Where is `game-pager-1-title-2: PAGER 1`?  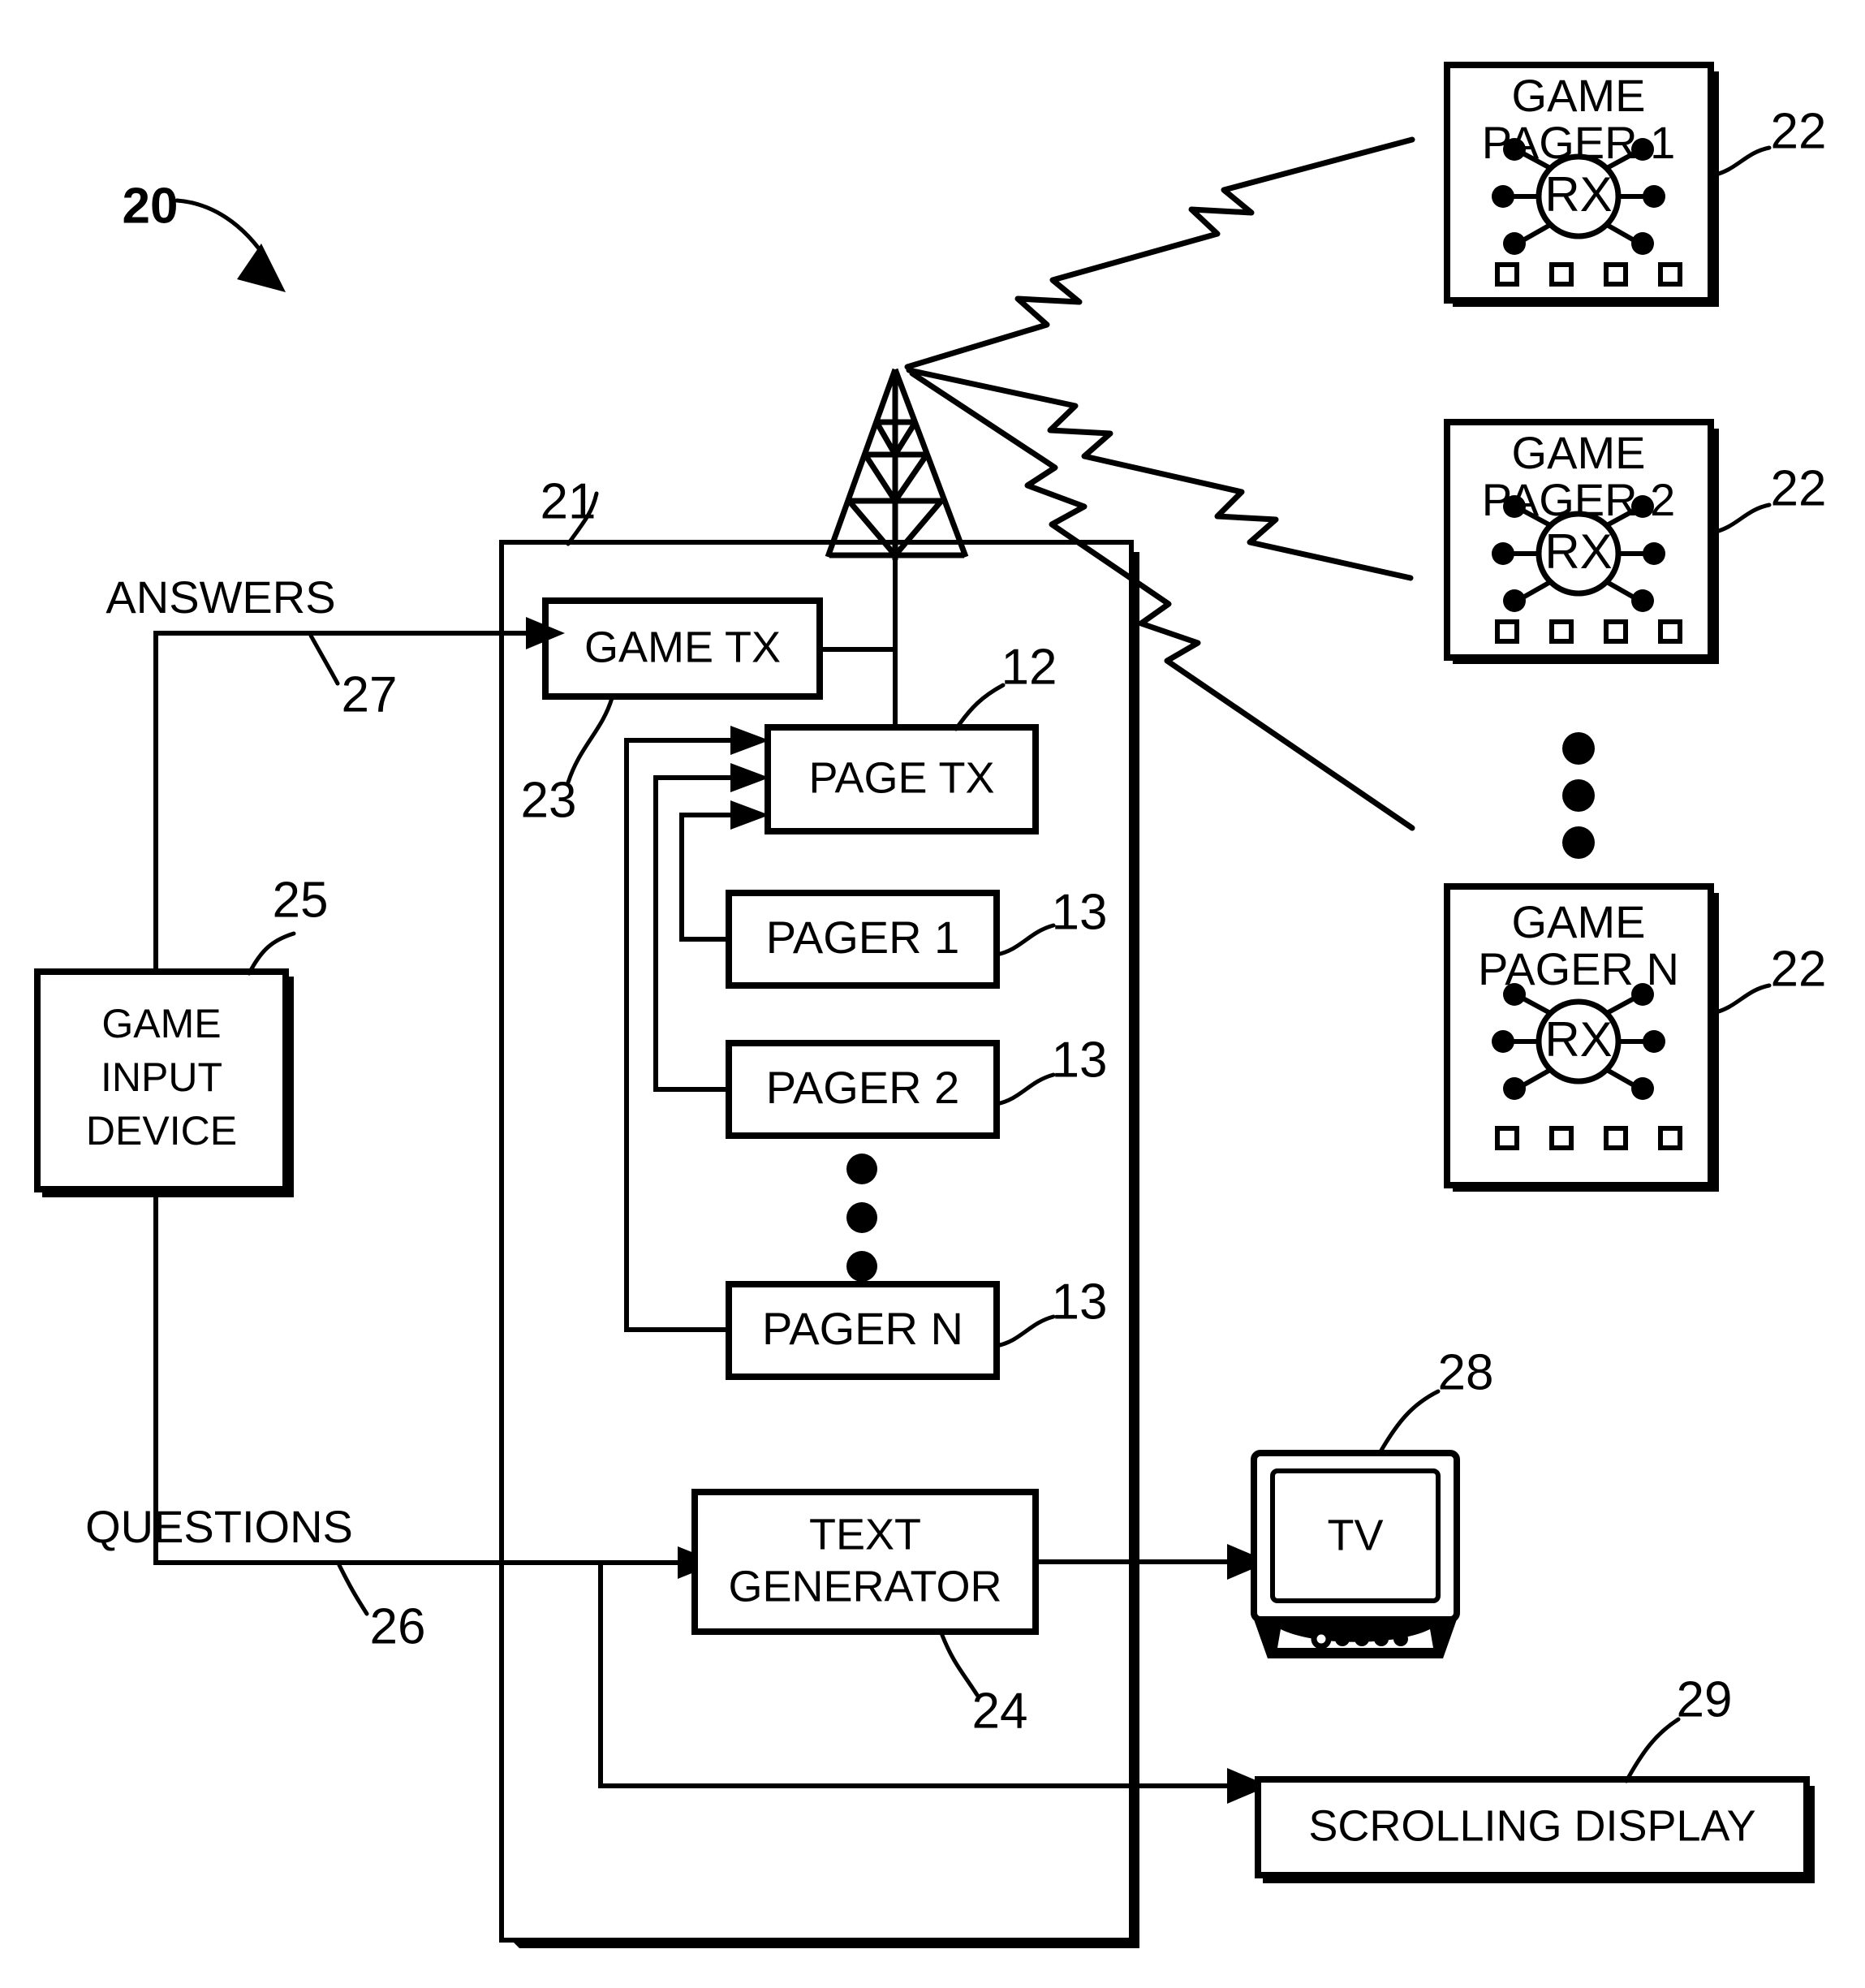
game-pager-1-title-2: PAGER 1 is located at coordinates (1579, 142).